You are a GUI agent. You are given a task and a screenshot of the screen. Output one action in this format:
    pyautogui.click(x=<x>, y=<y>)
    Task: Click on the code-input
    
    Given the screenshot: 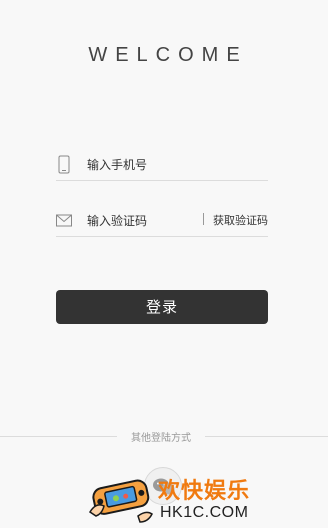 What is the action you would take?
    pyautogui.click(x=142, y=221)
    